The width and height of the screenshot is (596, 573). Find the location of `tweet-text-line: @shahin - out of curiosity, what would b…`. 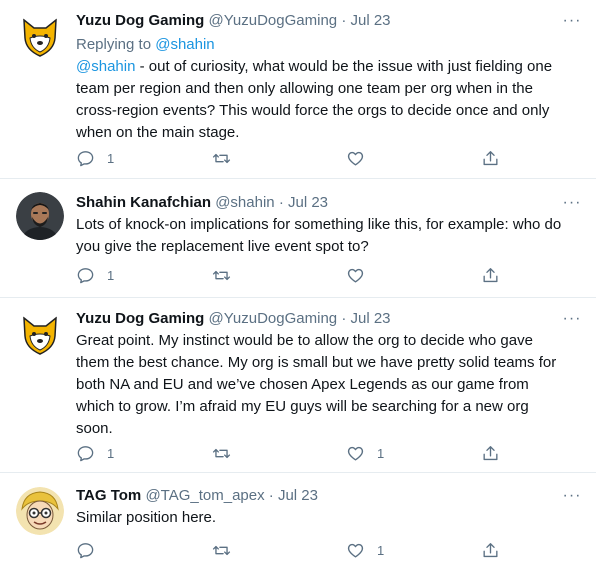

tweet-text-line: @shahin - out of curiosity, what would b… is located at coordinates (314, 66).